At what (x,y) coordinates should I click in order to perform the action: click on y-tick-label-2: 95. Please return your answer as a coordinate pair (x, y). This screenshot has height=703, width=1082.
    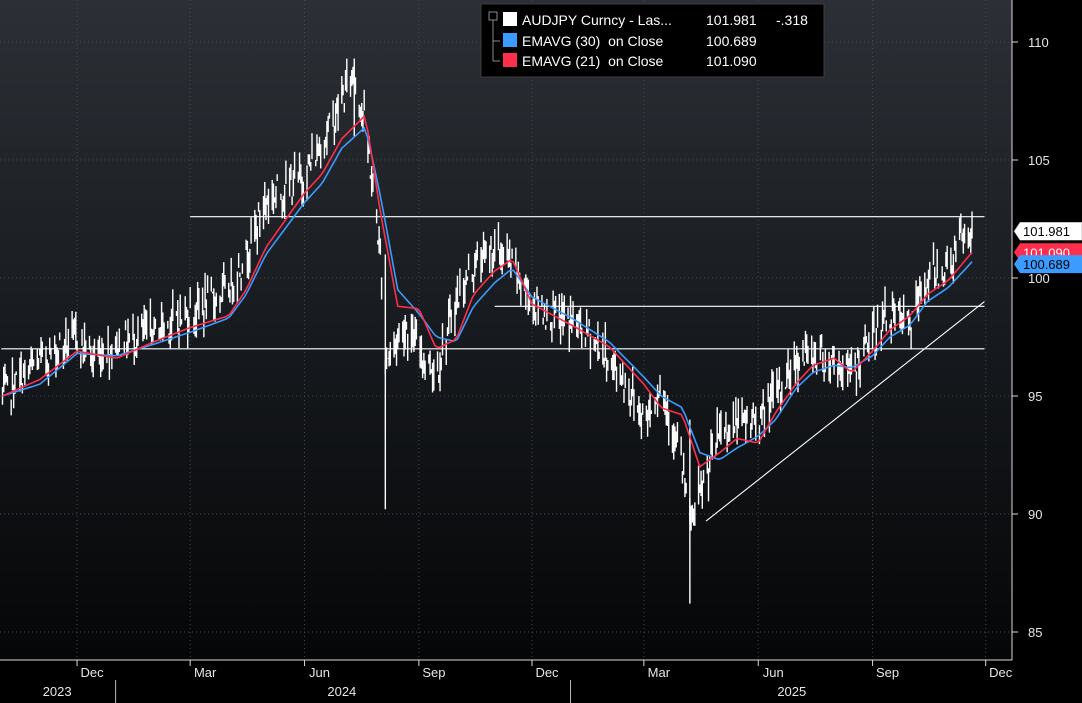
    Looking at the image, I should click on (1035, 396).